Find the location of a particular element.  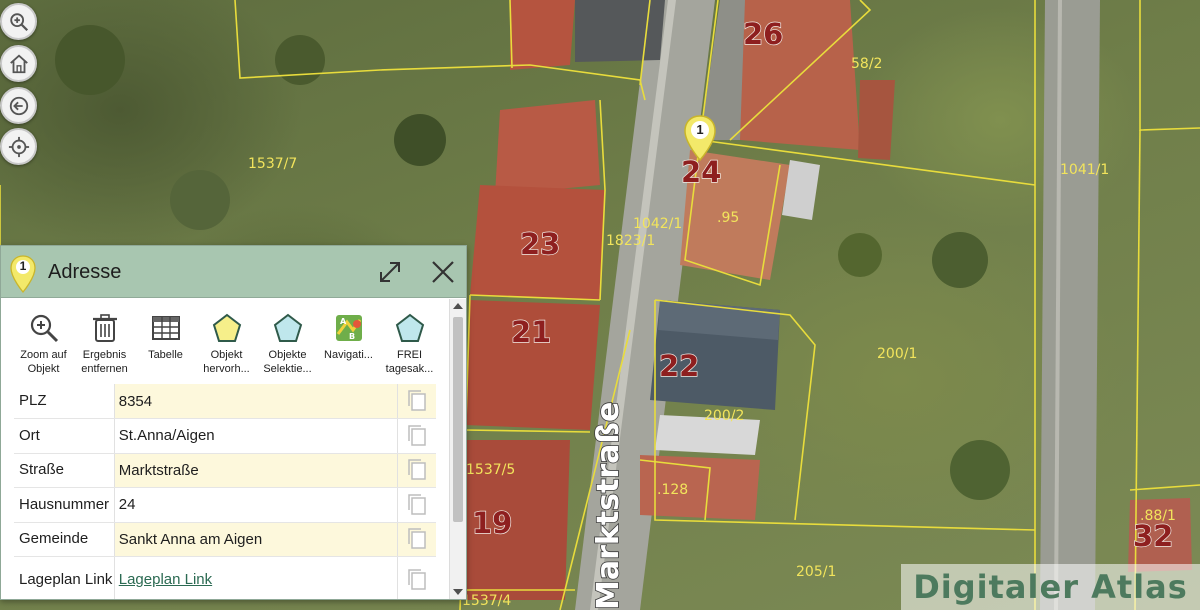

parcel-label: 200/2 is located at coordinates (724, 416).